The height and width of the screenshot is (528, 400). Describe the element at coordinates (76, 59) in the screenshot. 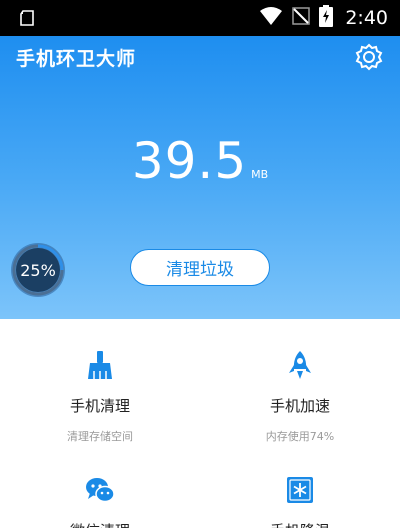

I see `app-title: 手机环卫大师` at that location.